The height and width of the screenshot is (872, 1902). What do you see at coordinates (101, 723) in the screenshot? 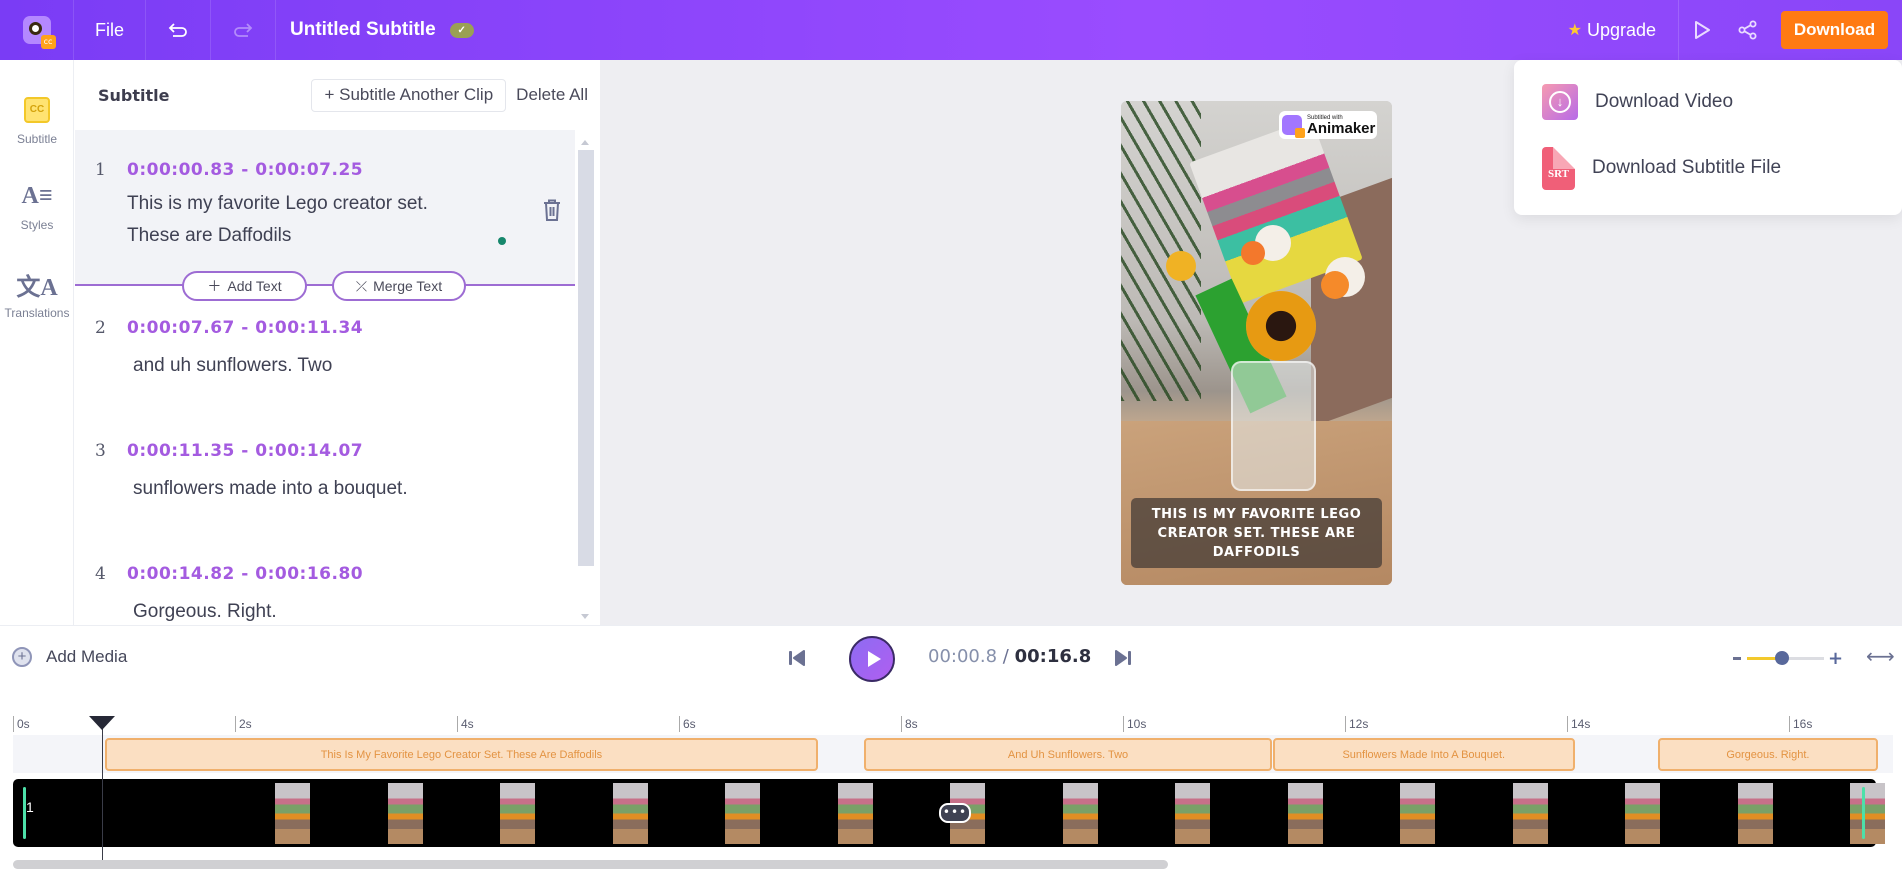
I see `playhead-handle` at bounding box center [101, 723].